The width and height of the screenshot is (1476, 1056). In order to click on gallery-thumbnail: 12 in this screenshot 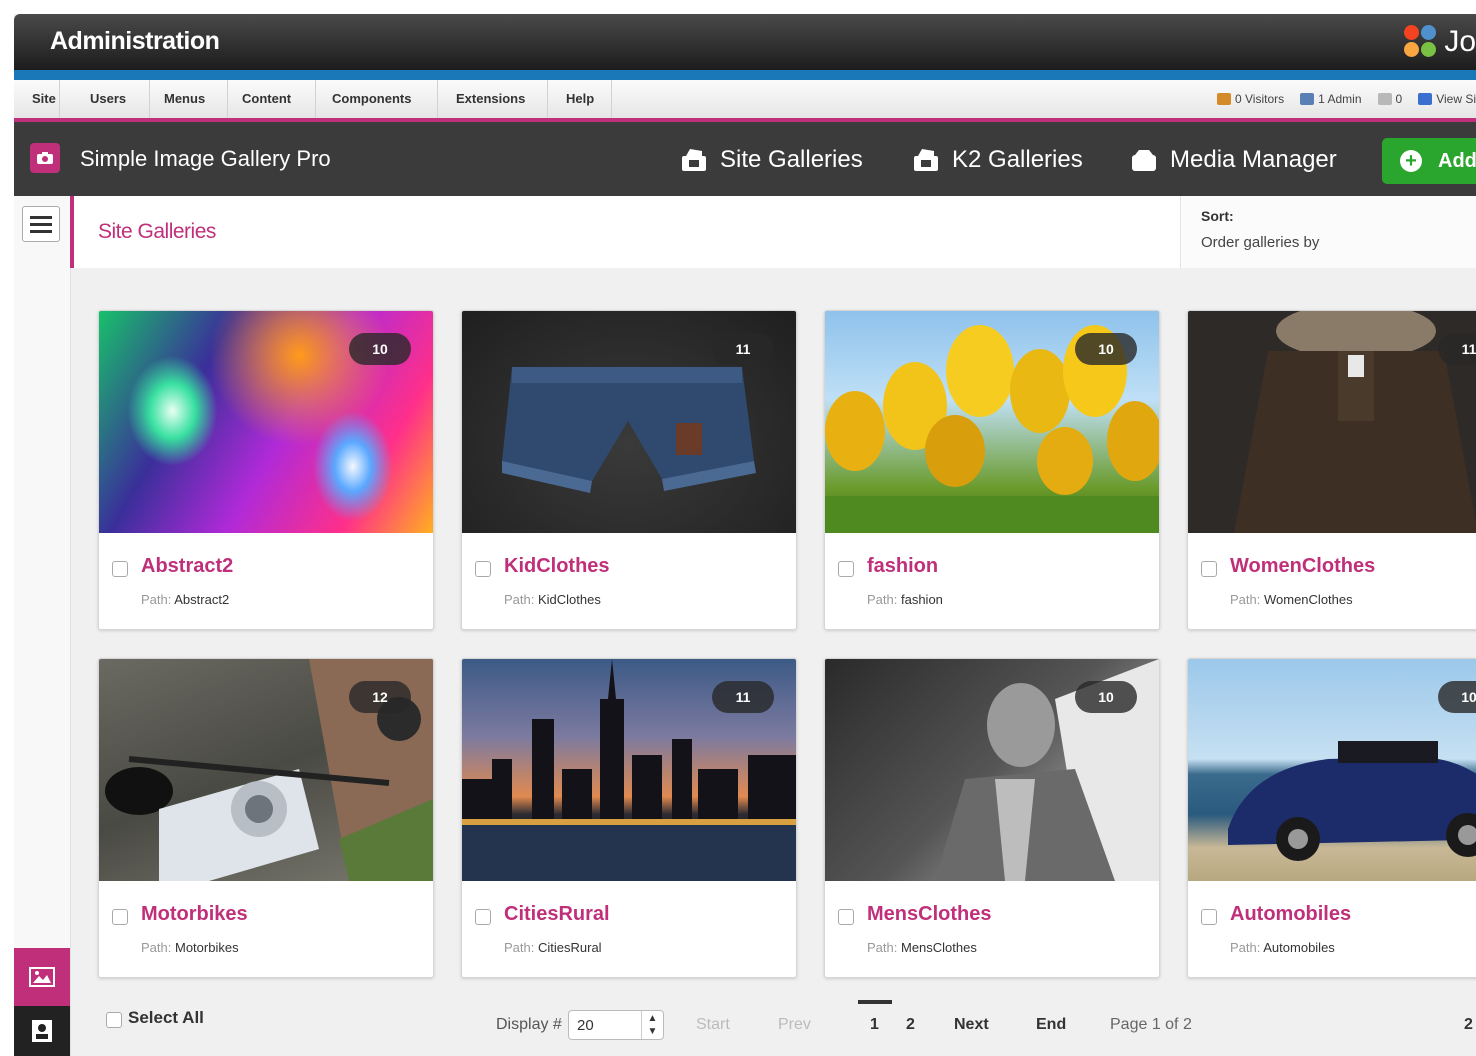, I will do `click(266, 770)`.